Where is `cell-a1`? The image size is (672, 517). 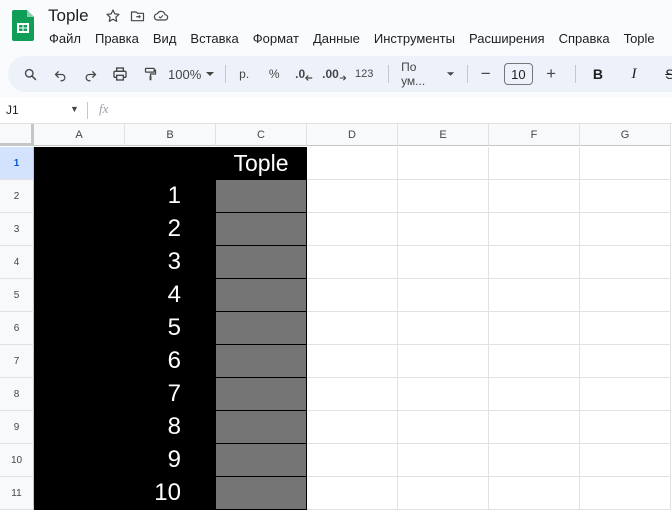
cell-a1 is located at coordinates (79, 163).